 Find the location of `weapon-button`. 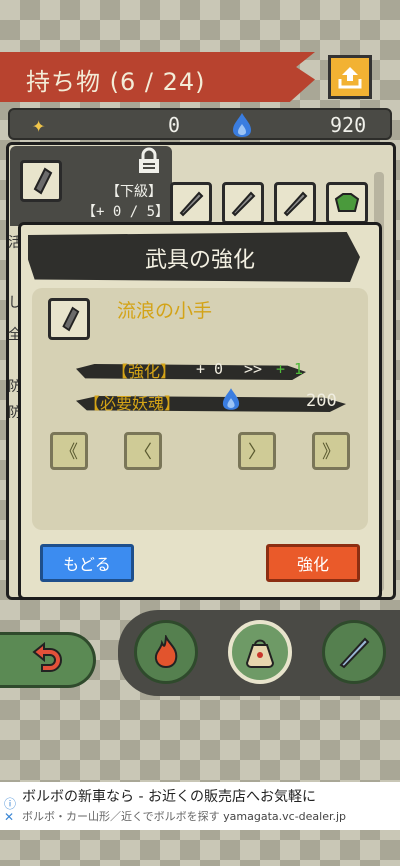

weapon-button is located at coordinates (354, 652).